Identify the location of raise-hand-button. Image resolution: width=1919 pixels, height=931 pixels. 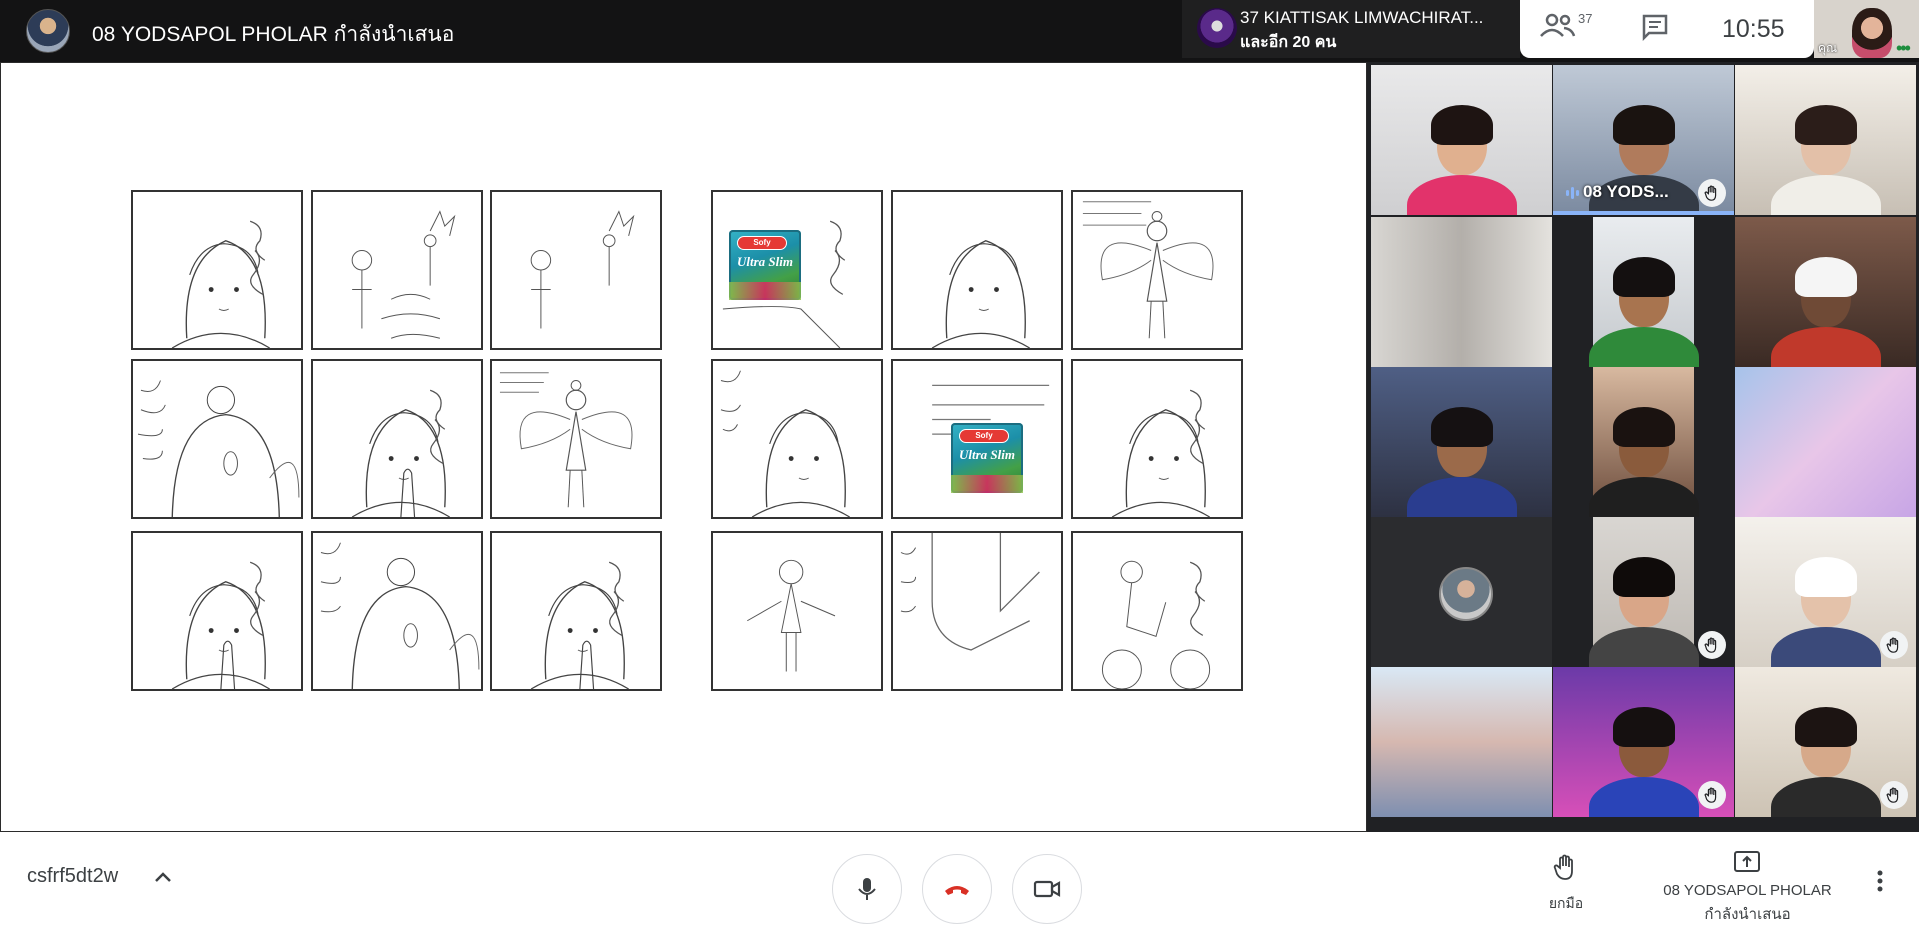
(1566, 869).